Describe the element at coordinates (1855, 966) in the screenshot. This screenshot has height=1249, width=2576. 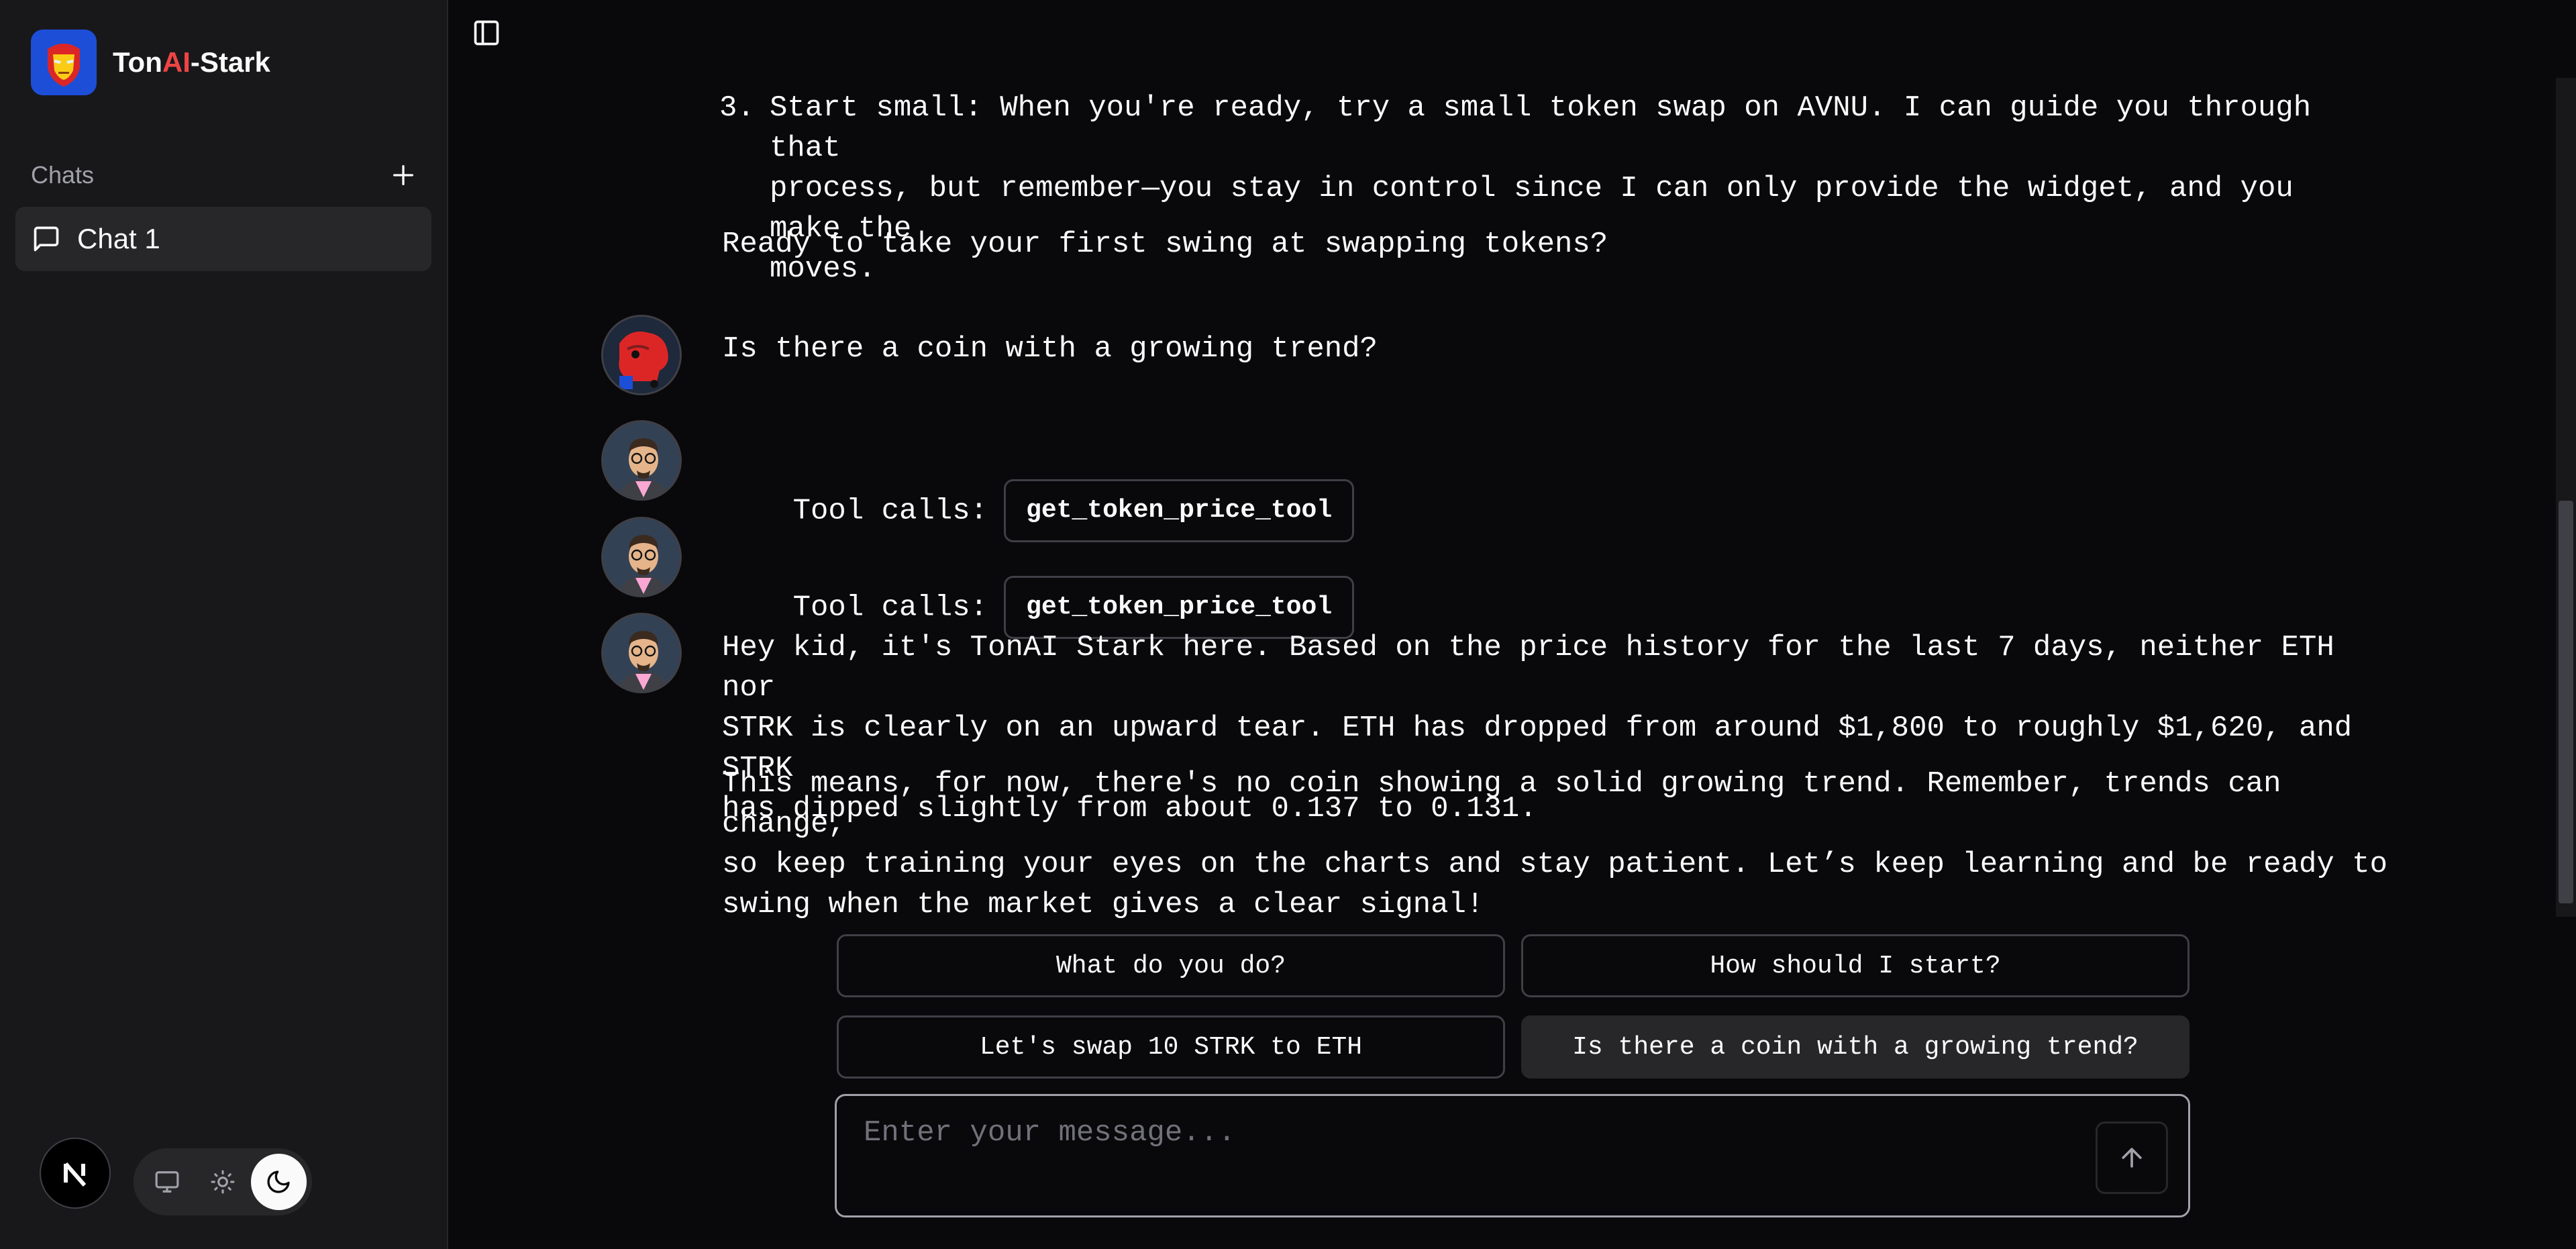
I see `suggestion-button: How should I start?` at that location.